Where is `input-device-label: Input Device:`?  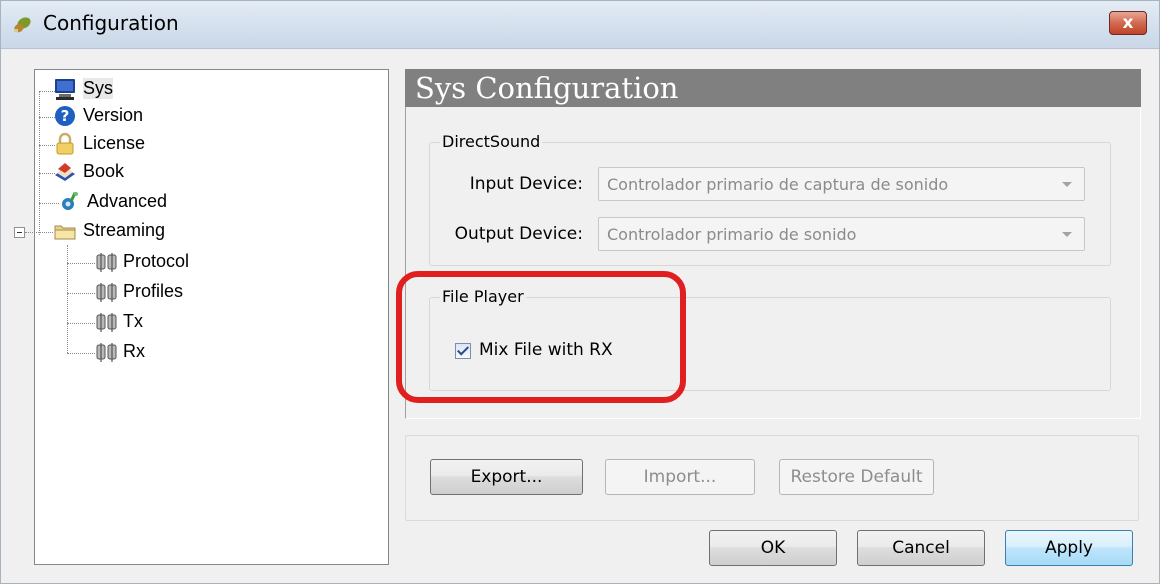 input-device-label: Input Device: is located at coordinates (526, 184).